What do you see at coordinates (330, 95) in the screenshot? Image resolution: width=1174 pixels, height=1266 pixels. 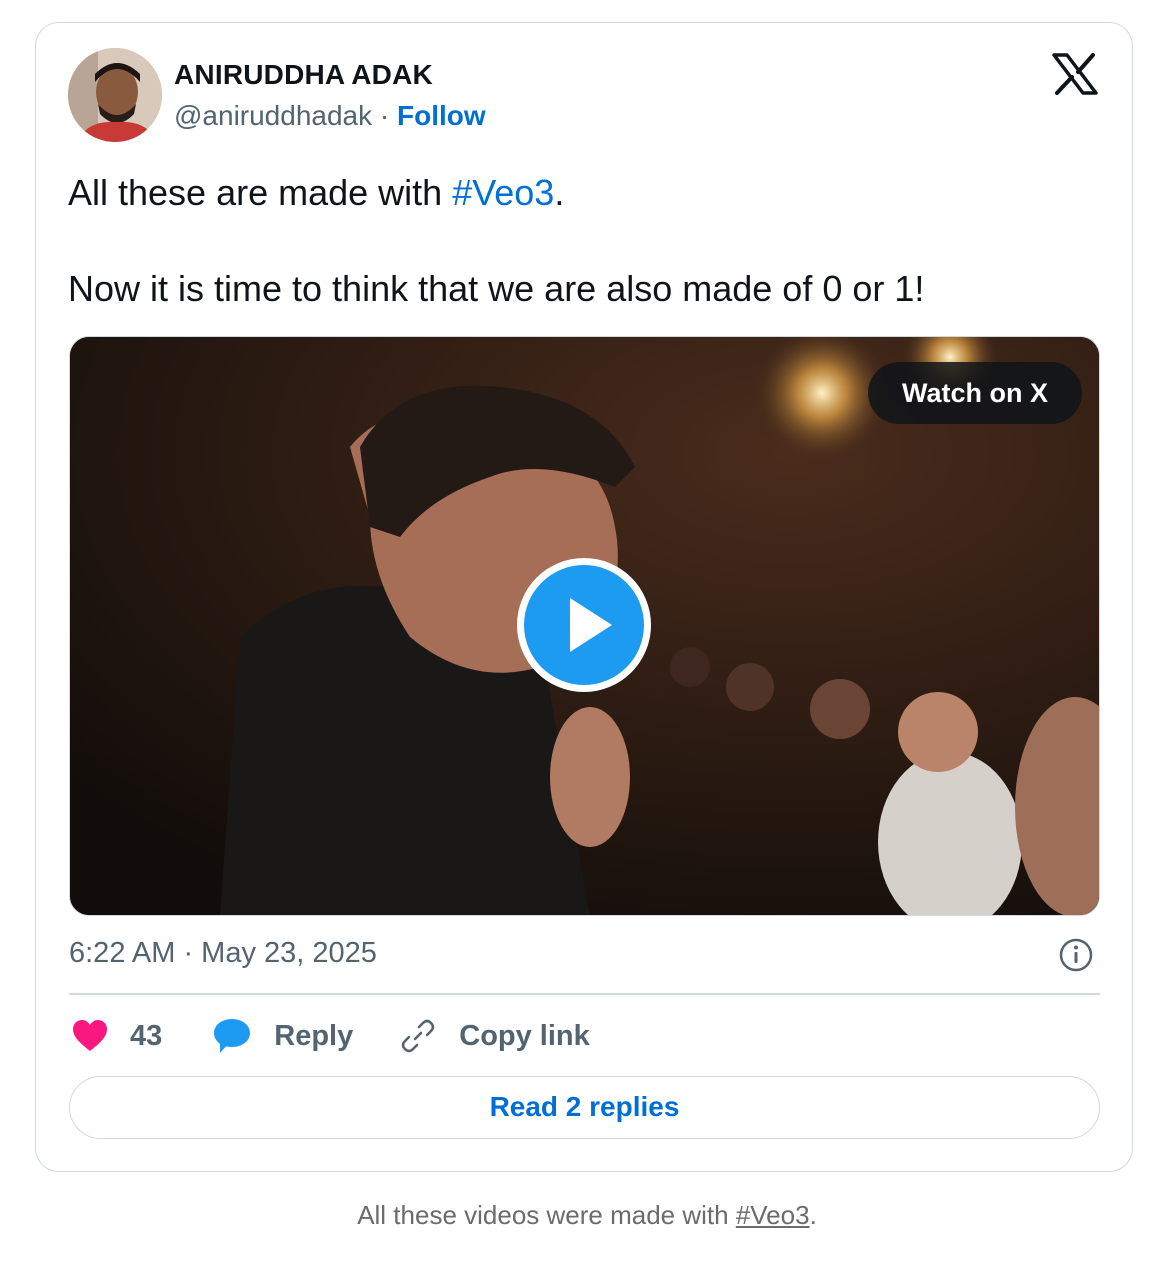 I see `author-block: ANIRUDDHA ADAK @aniruddhadak · Follow` at bounding box center [330, 95].